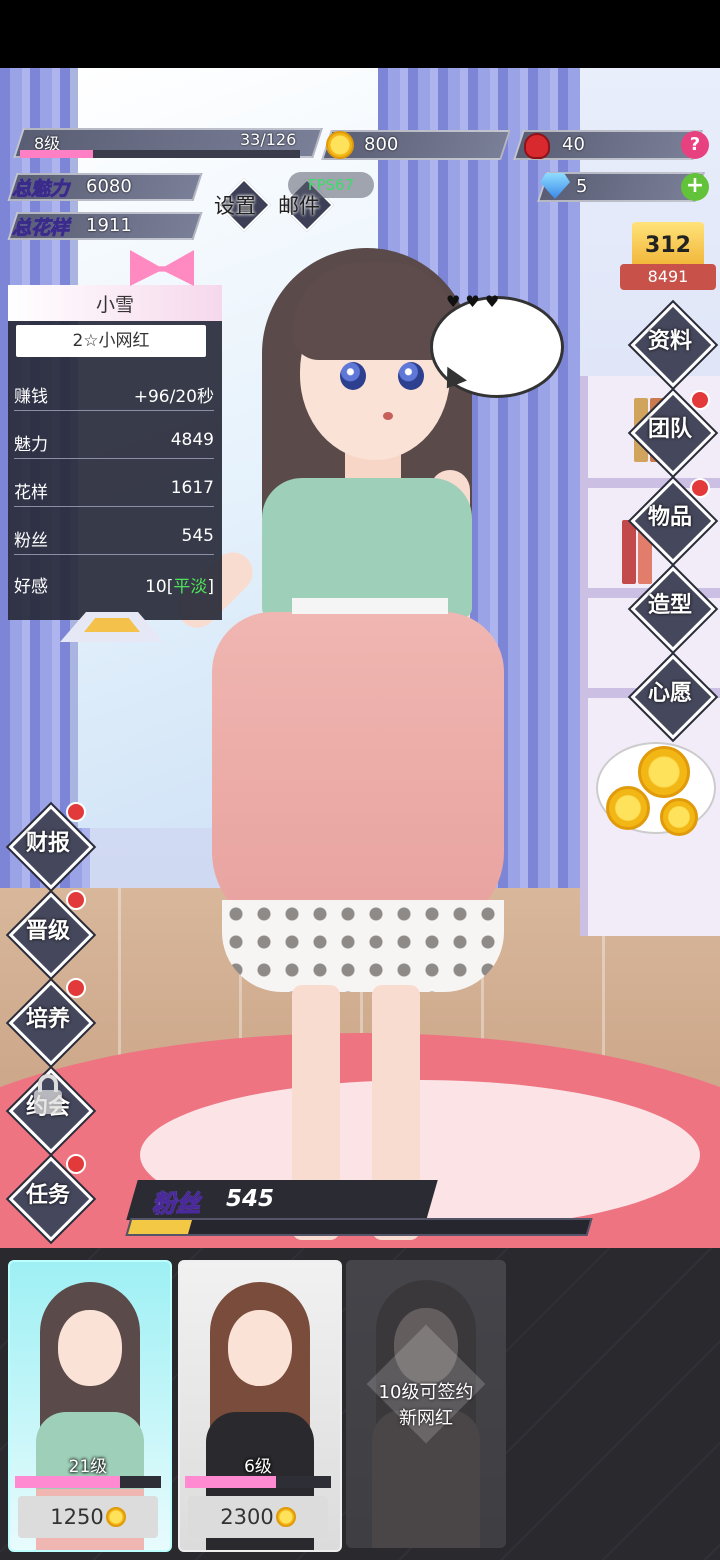 This screenshot has width=720, height=1560. I want to click on tasks-notification-dot, so click(76, 1164).